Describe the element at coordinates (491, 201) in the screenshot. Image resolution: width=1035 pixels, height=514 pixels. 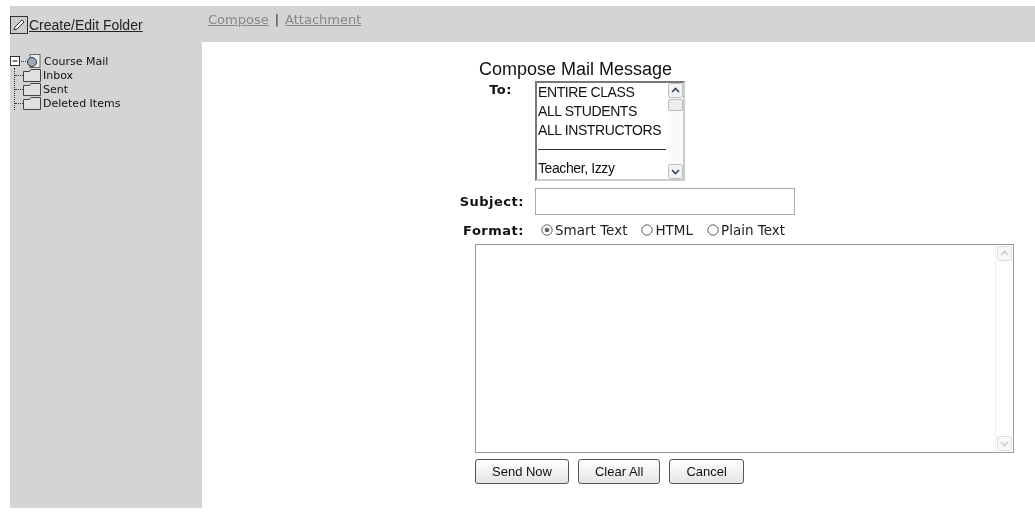
I see `field-label: Subject:` at that location.